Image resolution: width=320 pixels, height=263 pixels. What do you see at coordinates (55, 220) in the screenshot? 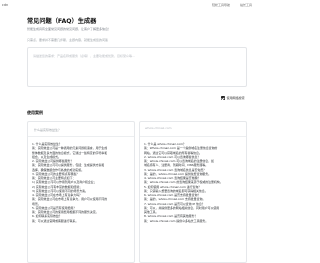
I see `faq-left-line: 答：可以通过官网或客服进行联系。` at bounding box center [55, 220].